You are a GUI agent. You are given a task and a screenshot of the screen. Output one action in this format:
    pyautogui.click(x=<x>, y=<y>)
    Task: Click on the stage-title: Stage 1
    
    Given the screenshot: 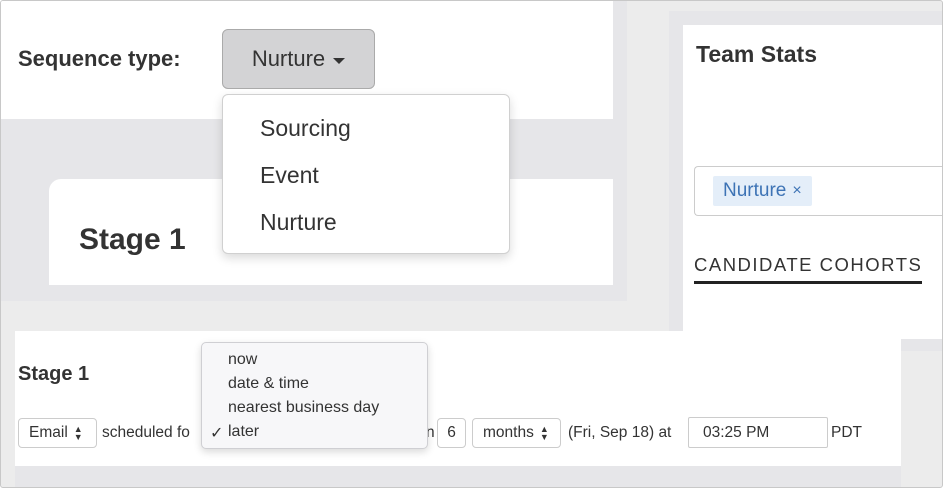 What is the action you would take?
    pyautogui.click(x=54, y=374)
    